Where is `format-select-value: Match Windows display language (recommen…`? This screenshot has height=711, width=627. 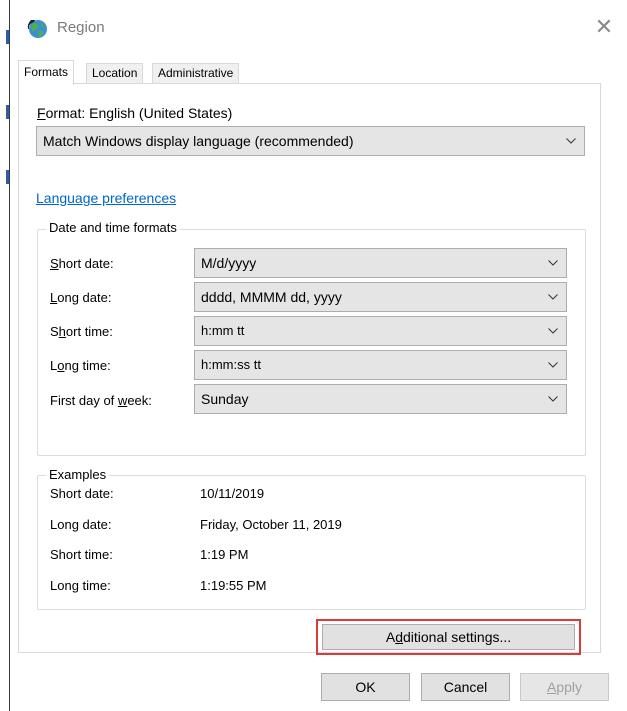
format-select-value: Match Windows display language (recommen… is located at coordinates (198, 141).